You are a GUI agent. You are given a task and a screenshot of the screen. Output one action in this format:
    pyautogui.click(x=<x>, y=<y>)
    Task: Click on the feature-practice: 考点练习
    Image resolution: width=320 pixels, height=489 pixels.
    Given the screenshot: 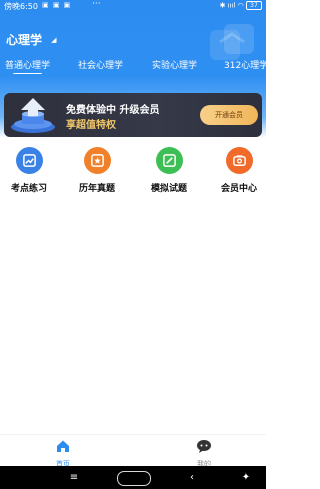 What is the action you would take?
    pyautogui.click(x=31, y=172)
    